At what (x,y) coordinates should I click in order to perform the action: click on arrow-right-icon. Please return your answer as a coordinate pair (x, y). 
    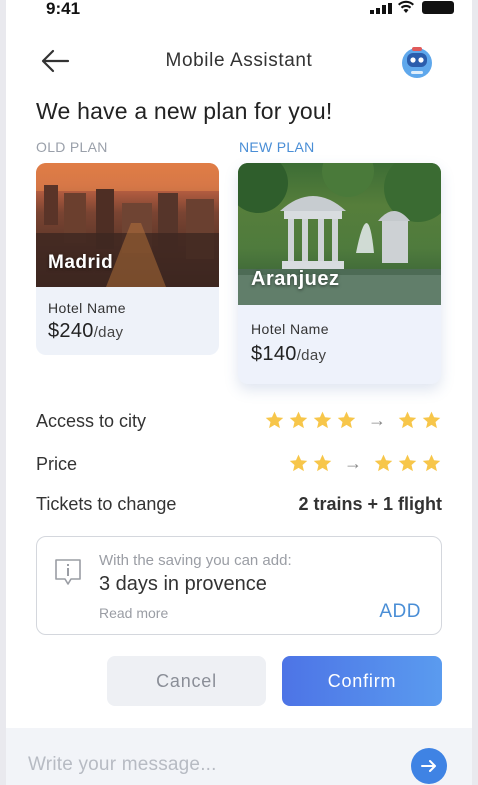
    Looking at the image, I should click on (428, 766).